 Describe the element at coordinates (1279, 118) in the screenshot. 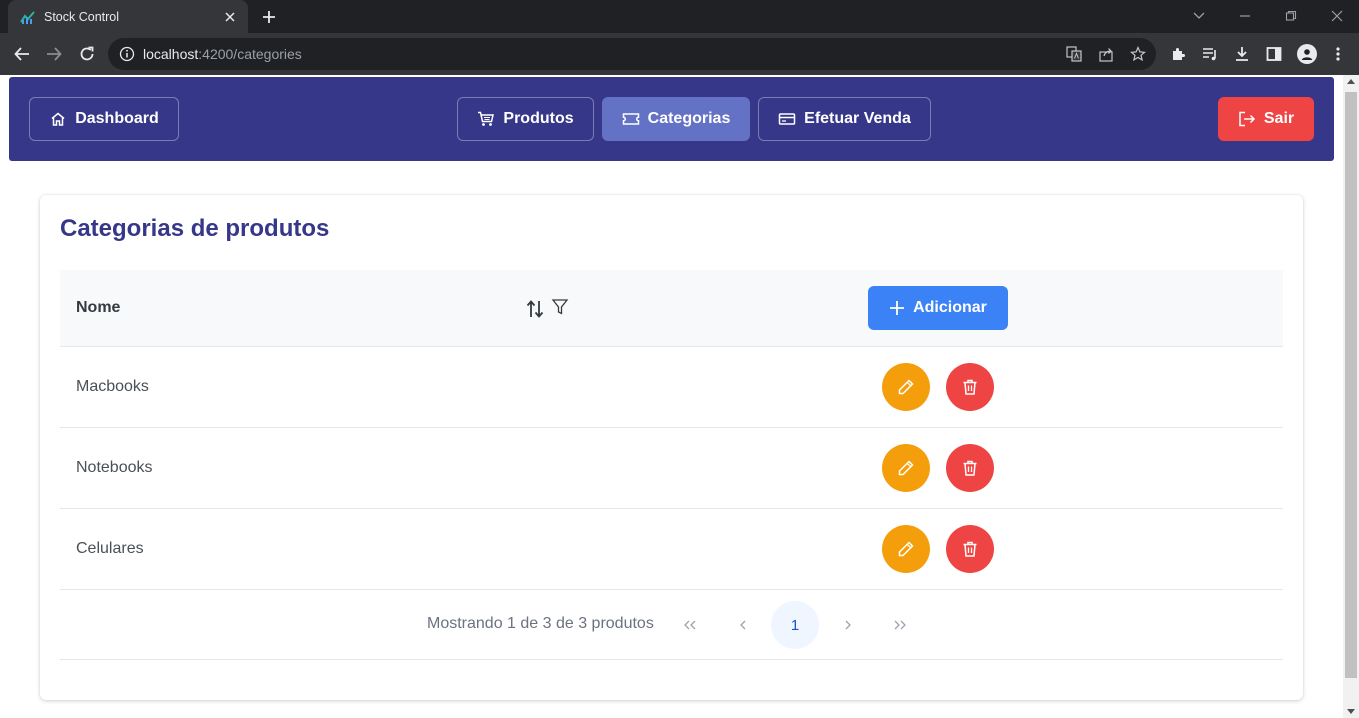

I see `logout-label: Sair` at that location.